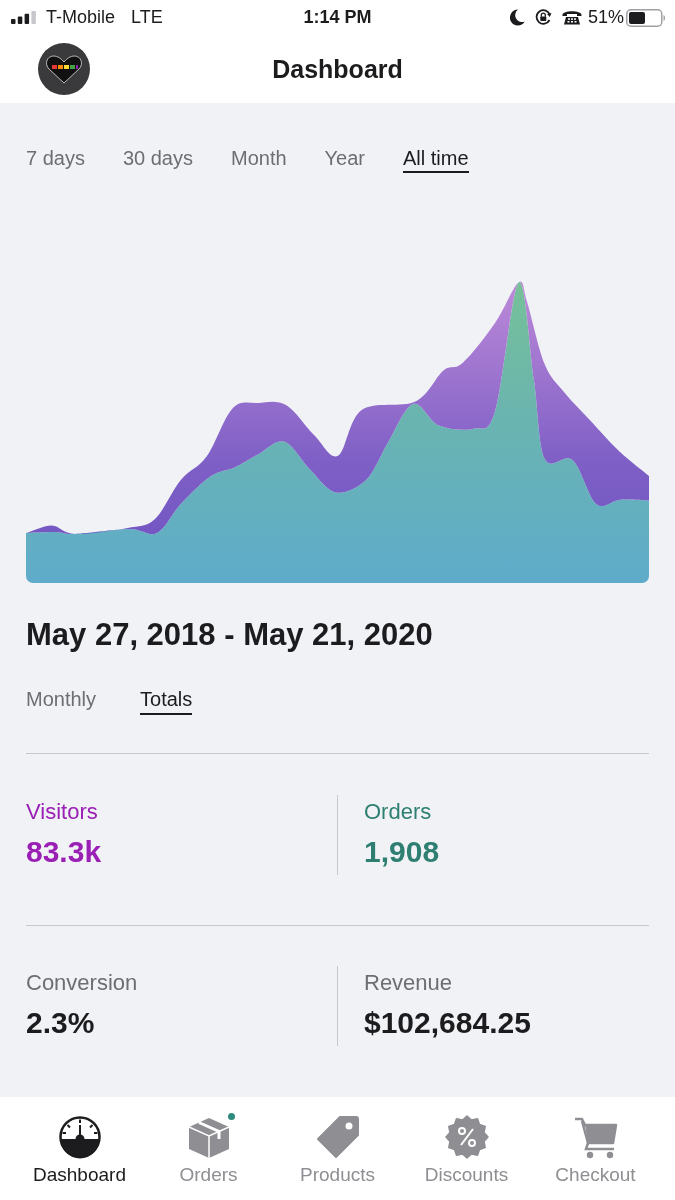  I want to click on date-range-title: May 27, 2018 - May 21, 2020, so click(230, 635).